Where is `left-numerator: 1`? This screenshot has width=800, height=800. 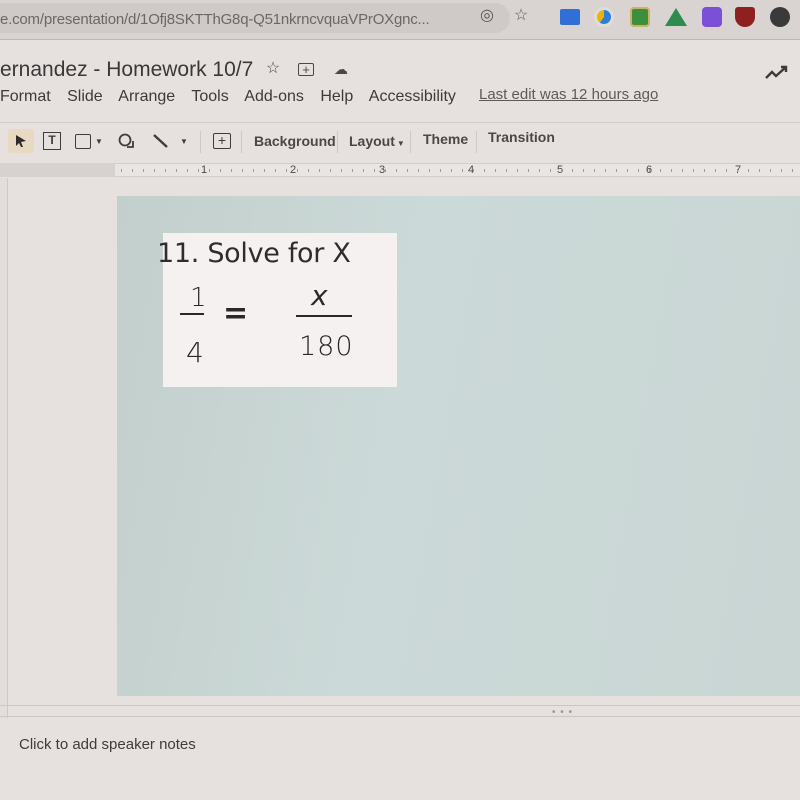
left-numerator: 1 is located at coordinates (198, 298).